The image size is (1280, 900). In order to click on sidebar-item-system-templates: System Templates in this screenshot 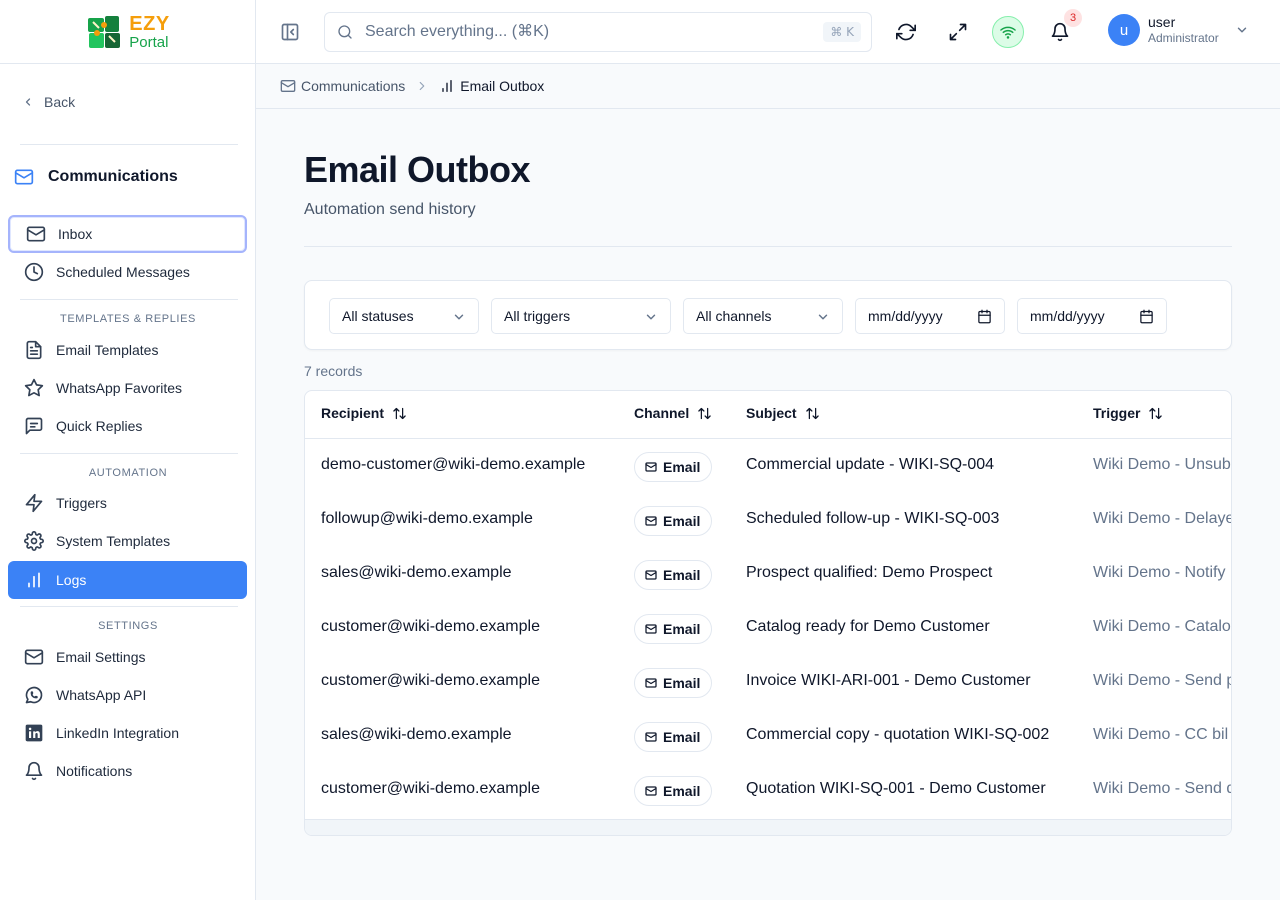, I will do `click(127, 541)`.